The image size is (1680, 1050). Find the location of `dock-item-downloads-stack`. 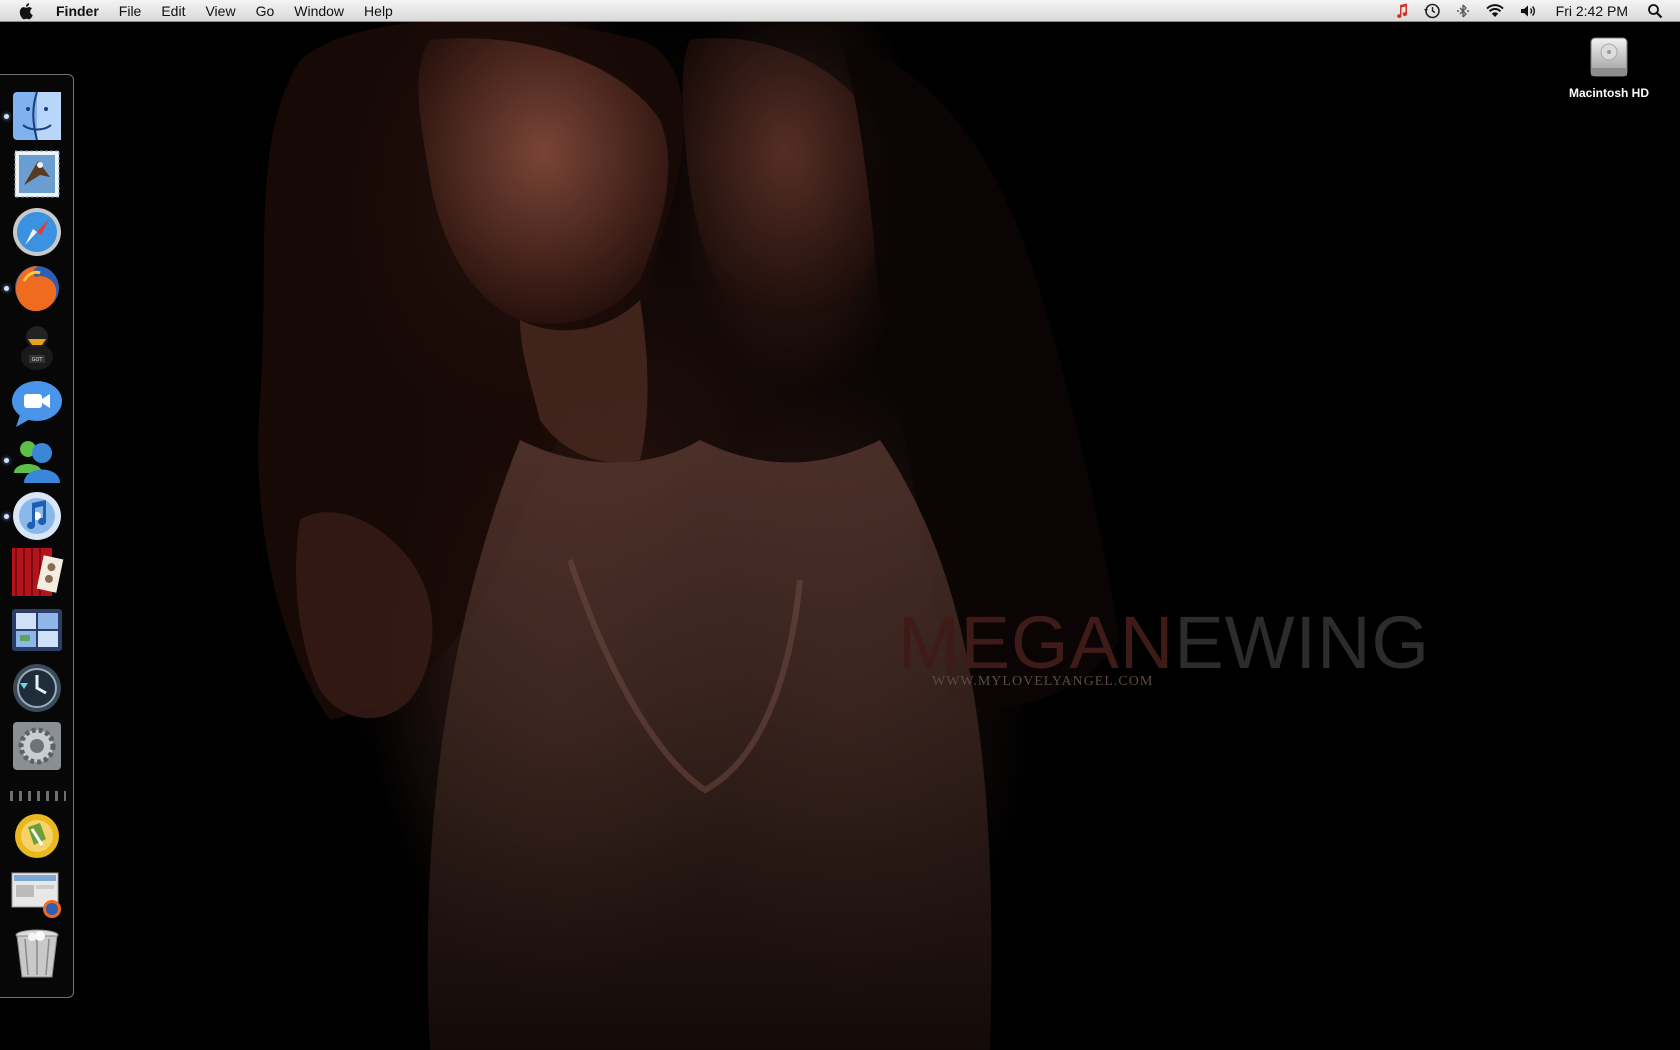

dock-item-downloads-stack is located at coordinates (37, 894).